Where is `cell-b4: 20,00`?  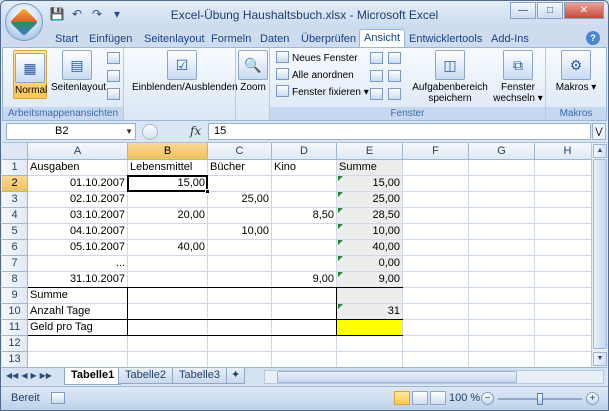
cell-b4: 20,00 is located at coordinates (168, 216).